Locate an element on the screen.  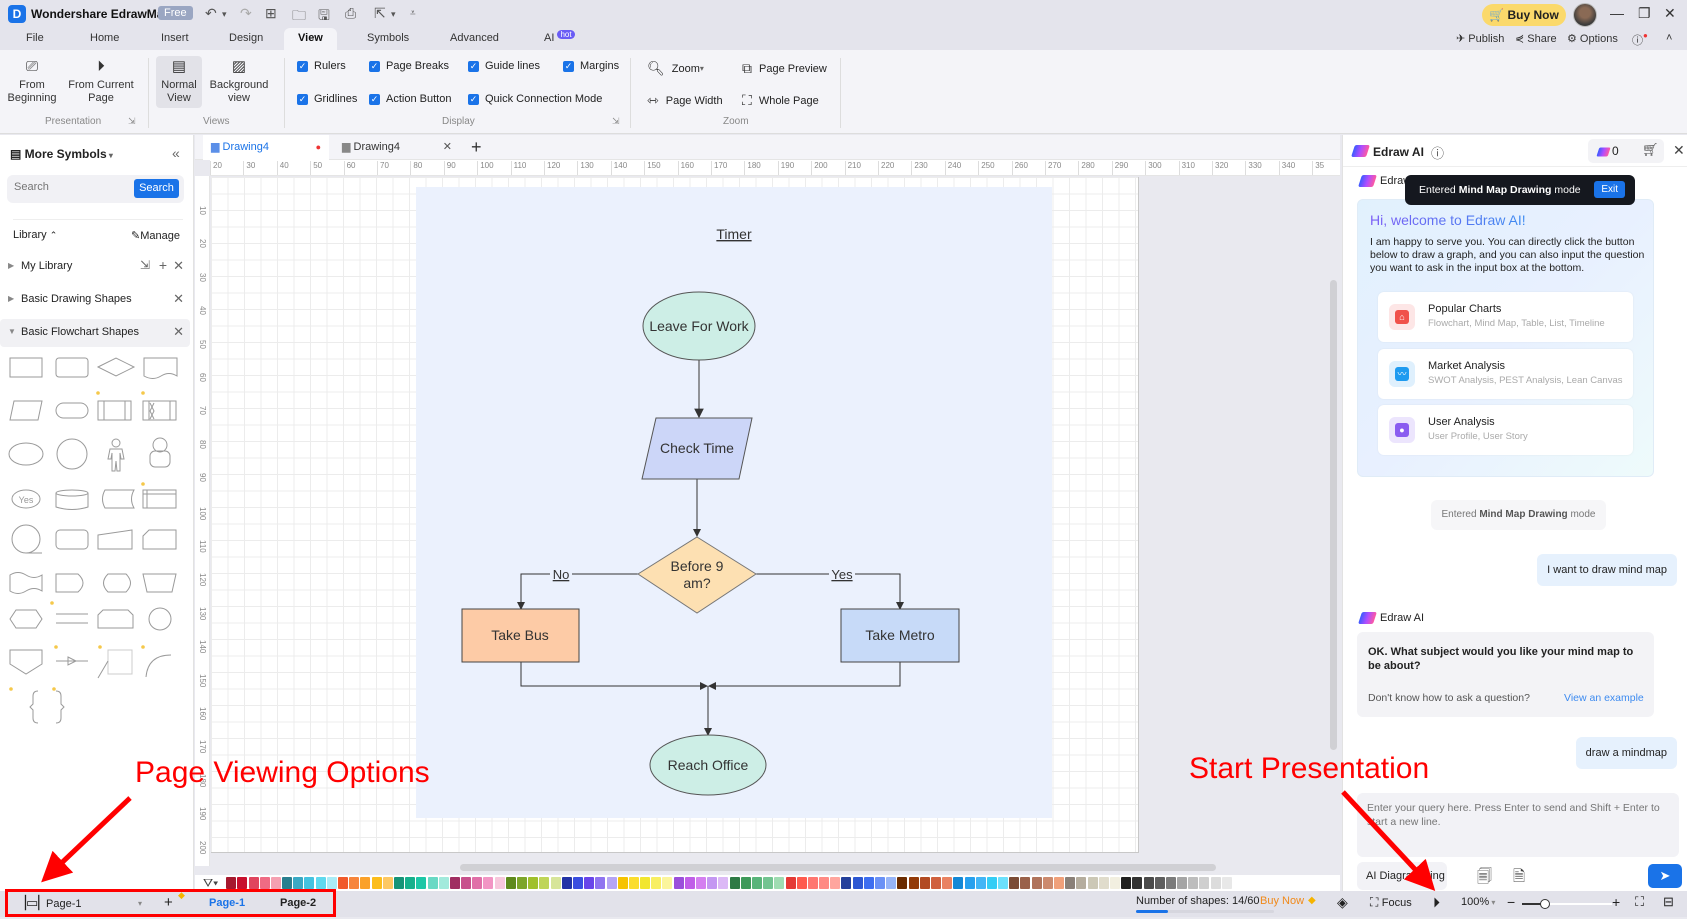
options-button: ⚙ Options is located at coordinates (1592, 38).